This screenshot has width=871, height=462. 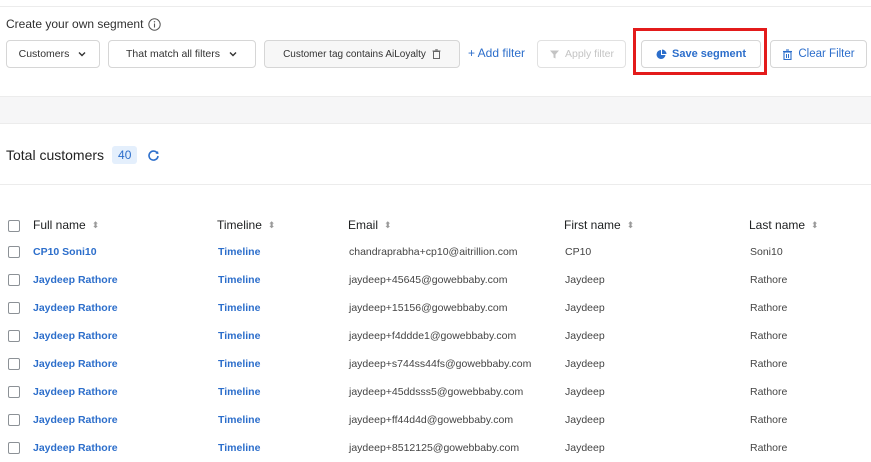 I want to click on email-cell: chandraprabha+cp10@aitrillion.com, so click(x=433, y=252).